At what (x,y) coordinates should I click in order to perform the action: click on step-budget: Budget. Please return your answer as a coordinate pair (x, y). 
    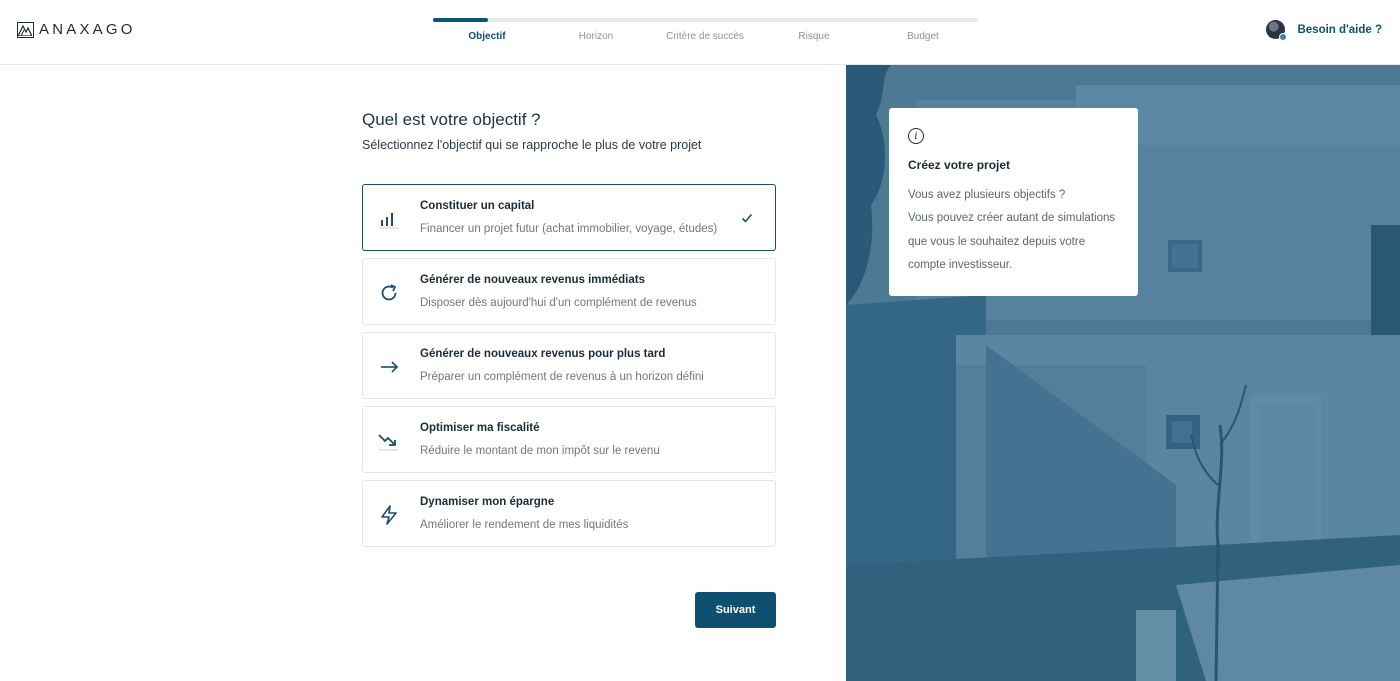
    Looking at the image, I should click on (923, 36).